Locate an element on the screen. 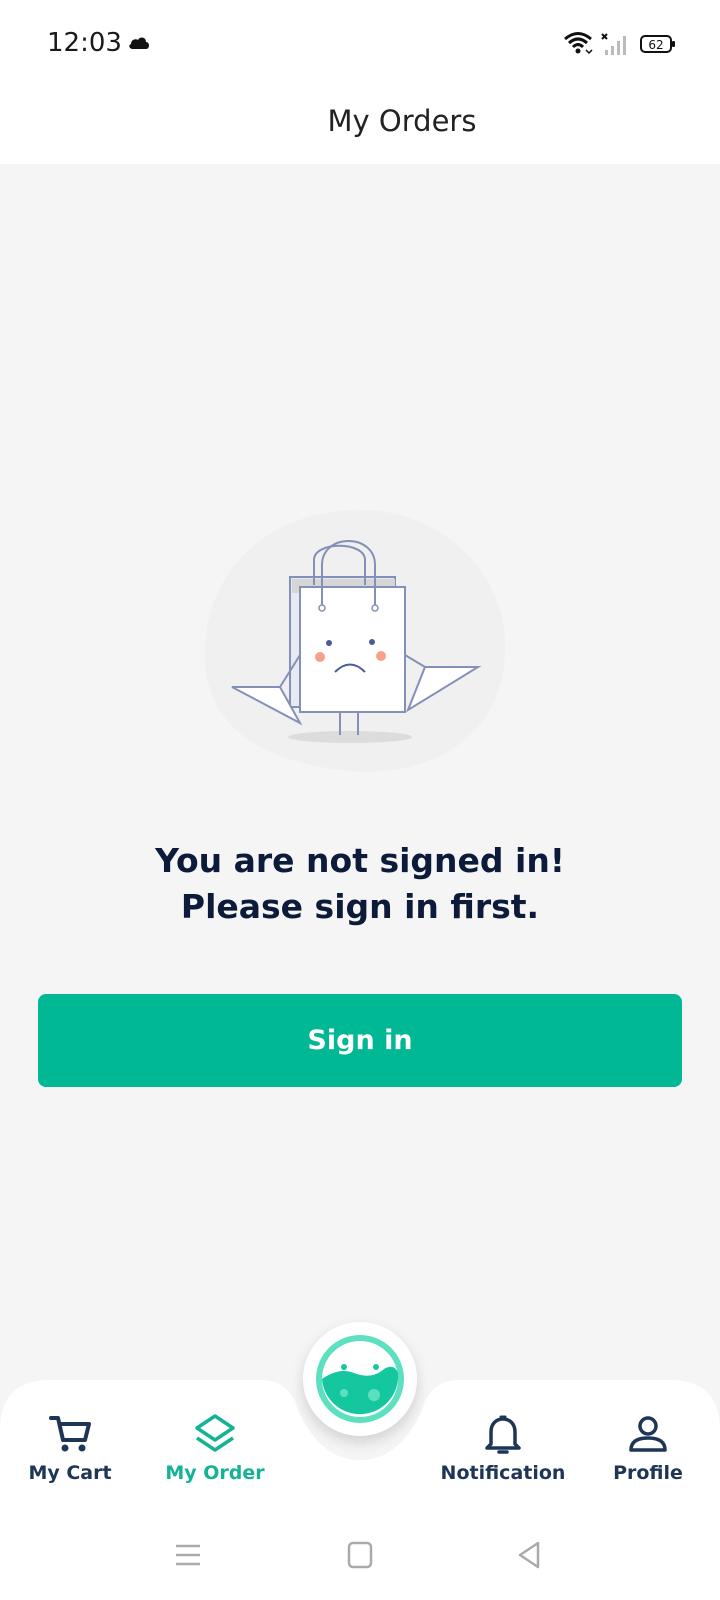 The height and width of the screenshot is (1600, 720). header: My Orders is located at coordinates (360, 124).